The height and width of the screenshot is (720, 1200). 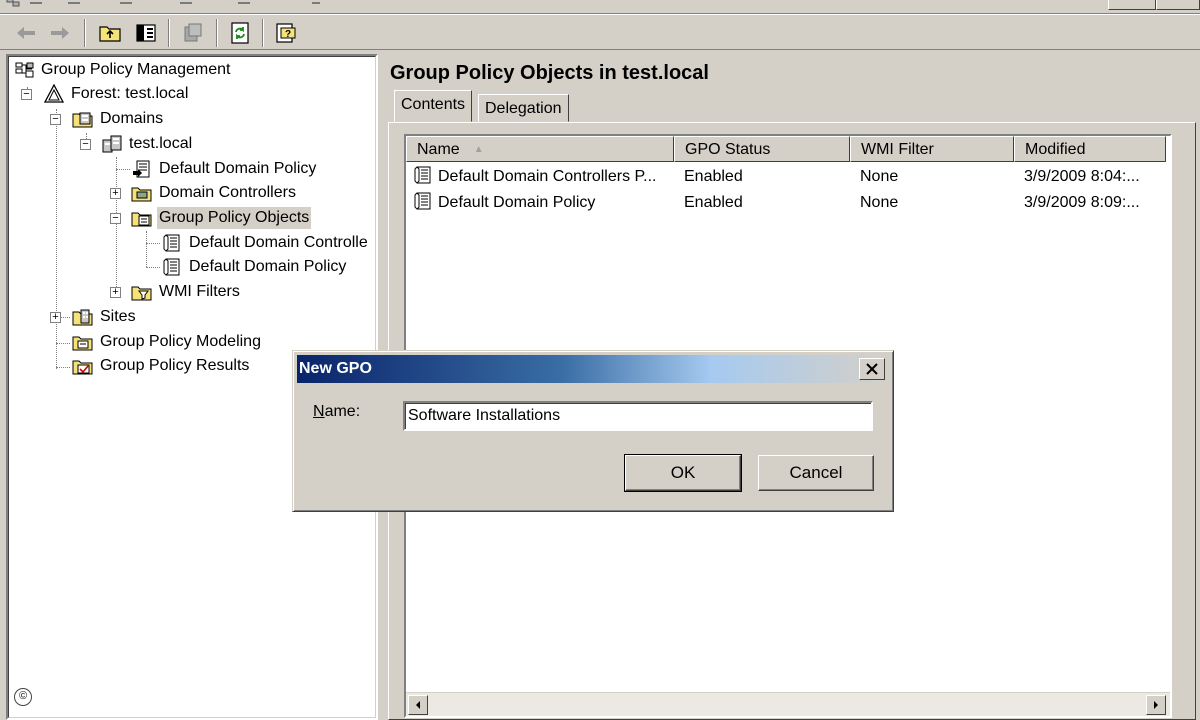 What do you see at coordinates (126, 3) in the screenshot?
I see `menu-item-view` at bounding box center [126, 3].